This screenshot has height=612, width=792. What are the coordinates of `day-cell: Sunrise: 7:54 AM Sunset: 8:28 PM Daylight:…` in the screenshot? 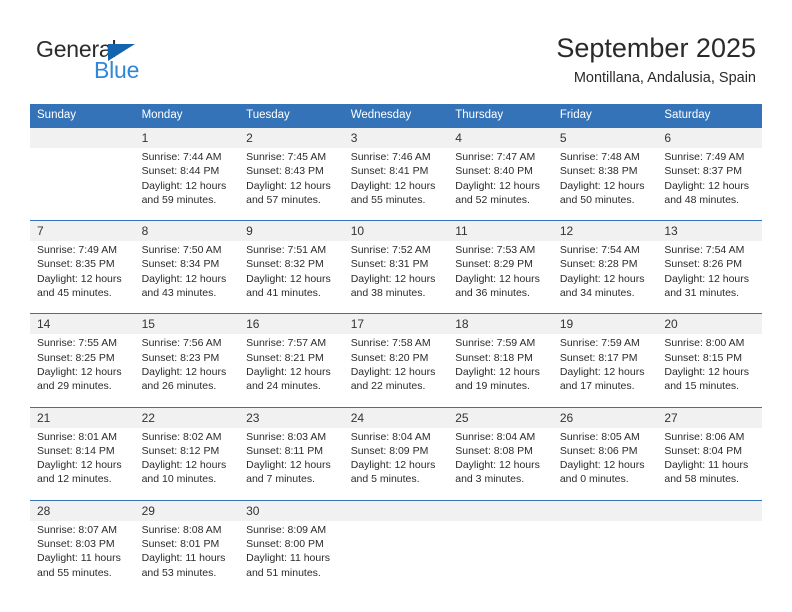 It's located at (605, 272).